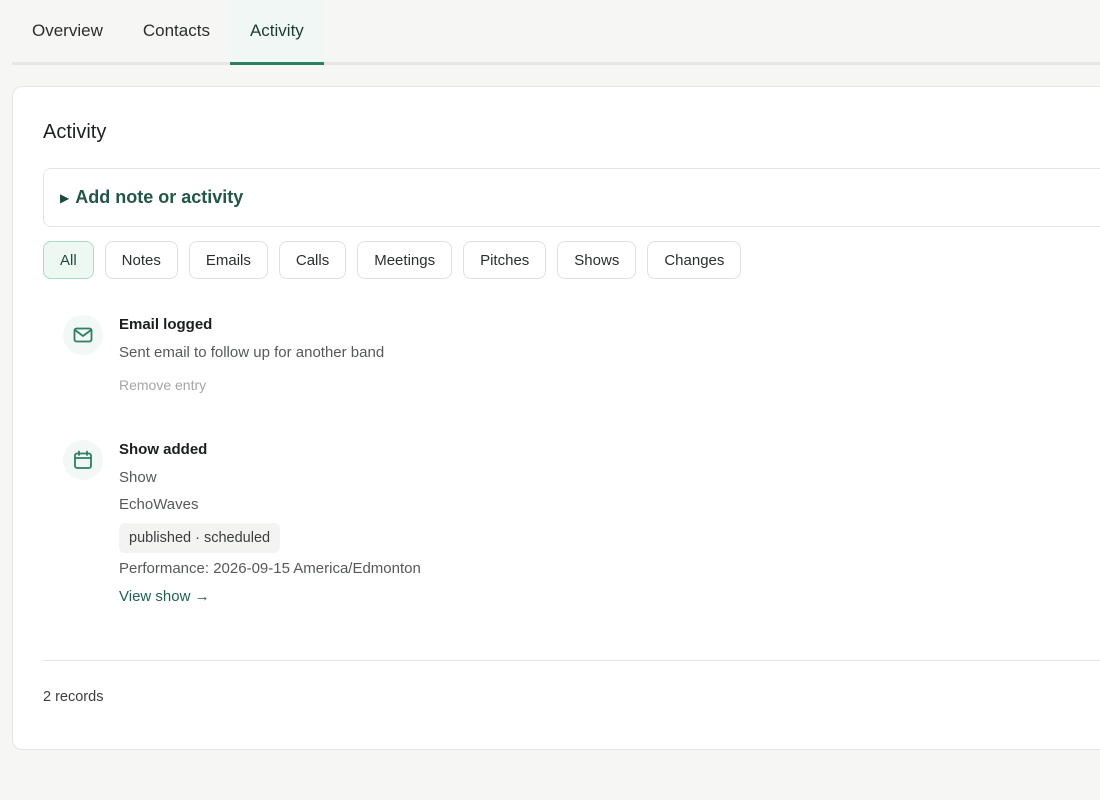 The image size is (1100, 800). Describe the element at coordinates (228, 260) in the screenshot. I see `filter-emails: Emails` at that location.